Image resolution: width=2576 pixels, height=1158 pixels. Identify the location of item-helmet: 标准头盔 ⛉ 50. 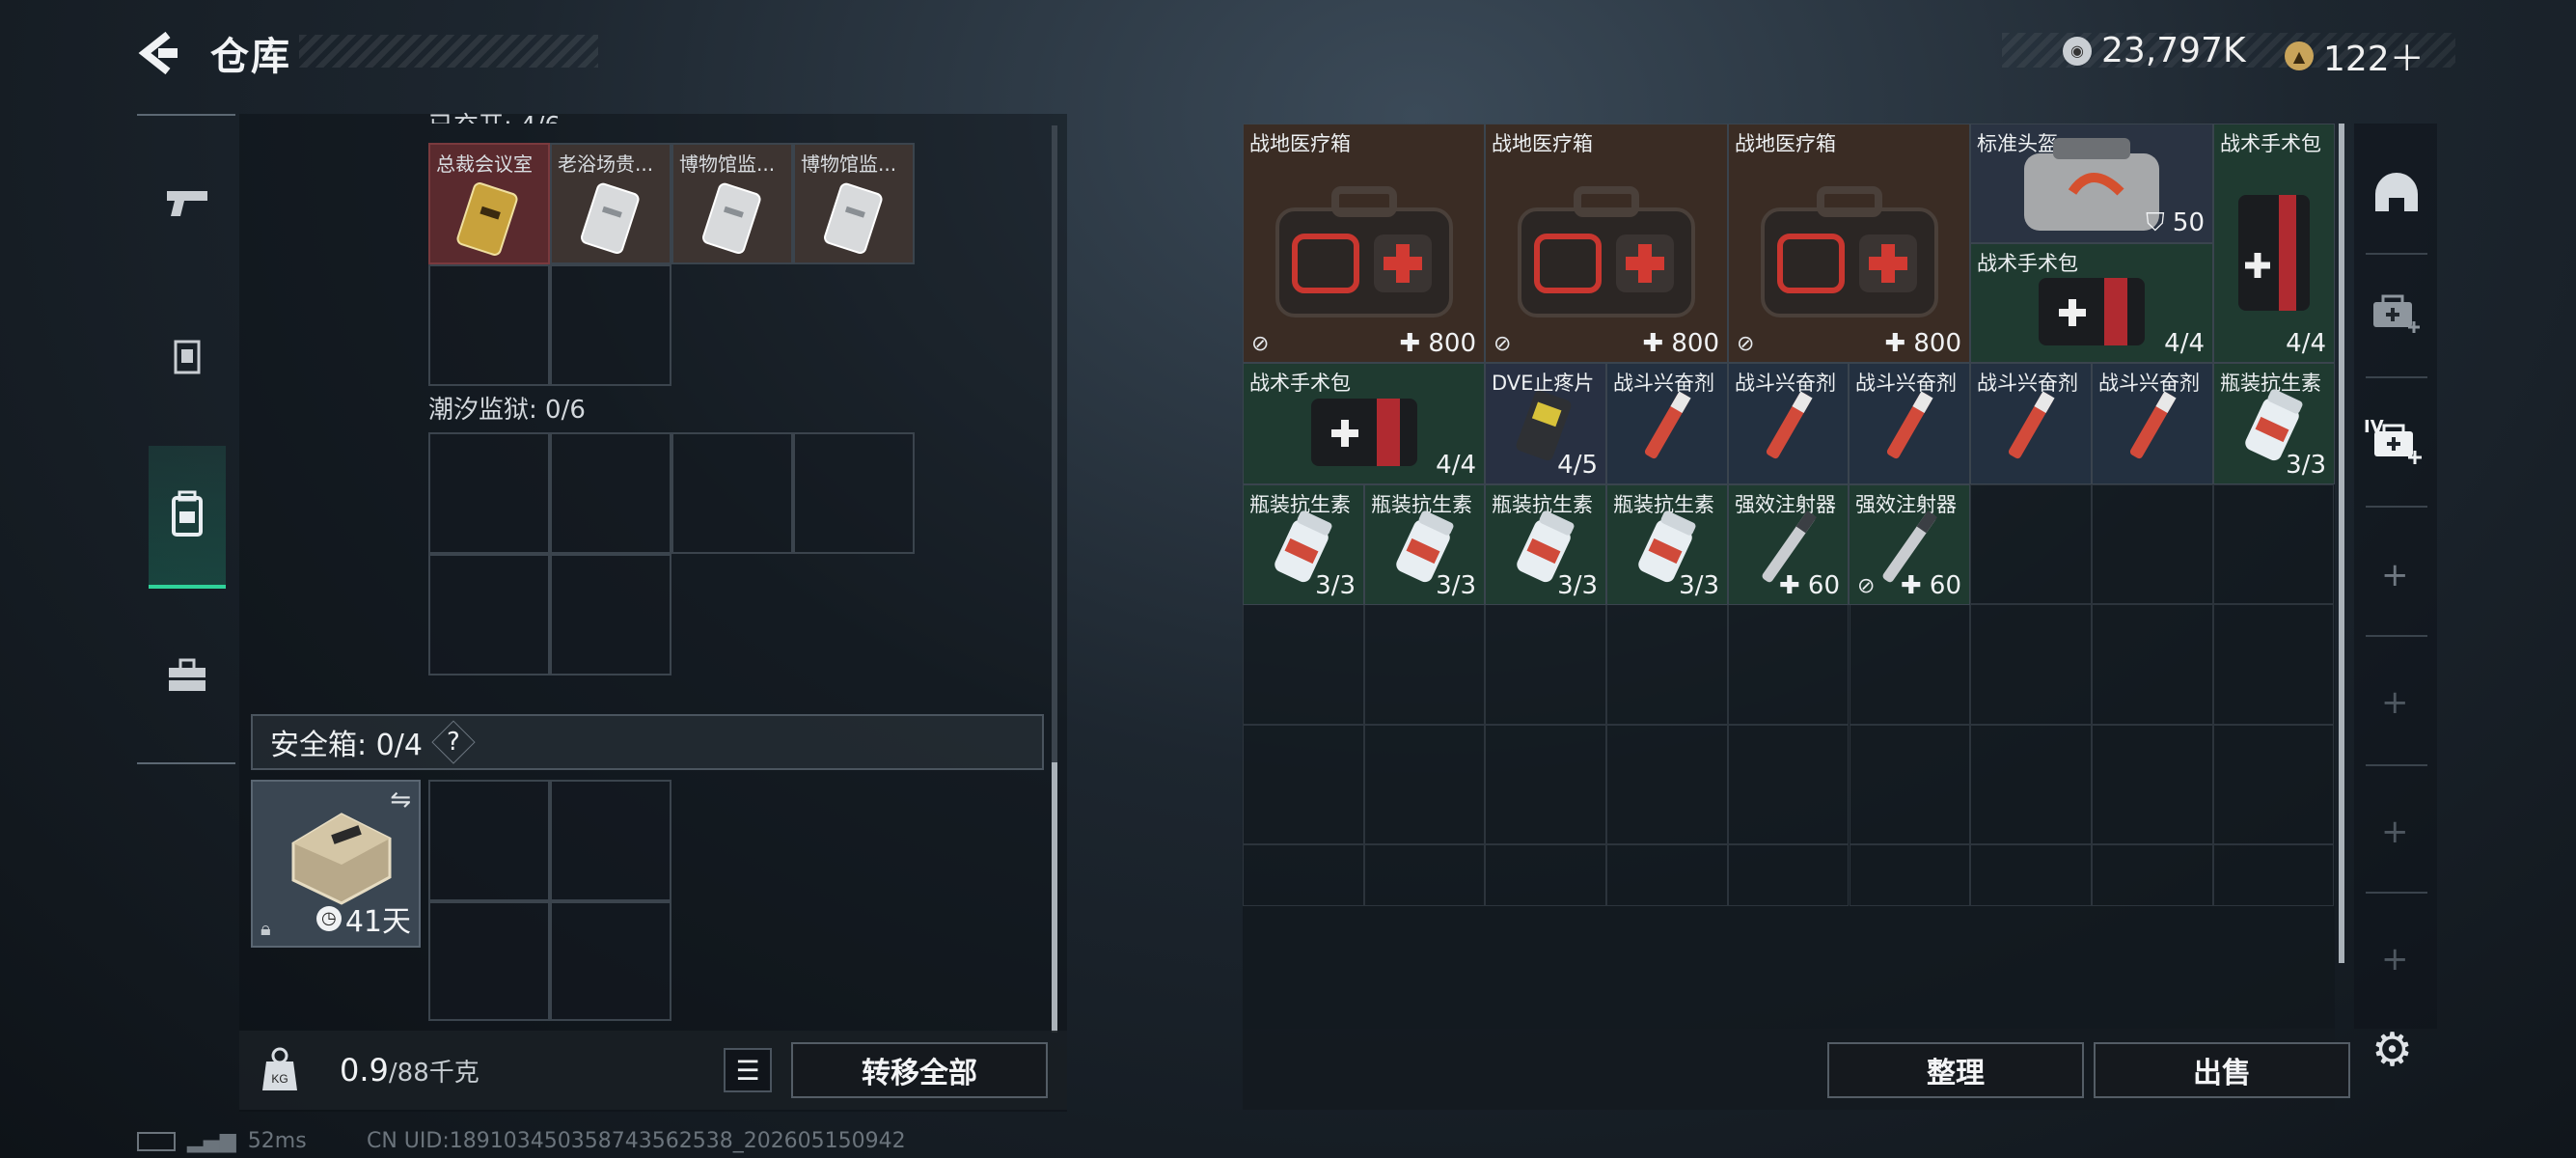
(2091, 183).